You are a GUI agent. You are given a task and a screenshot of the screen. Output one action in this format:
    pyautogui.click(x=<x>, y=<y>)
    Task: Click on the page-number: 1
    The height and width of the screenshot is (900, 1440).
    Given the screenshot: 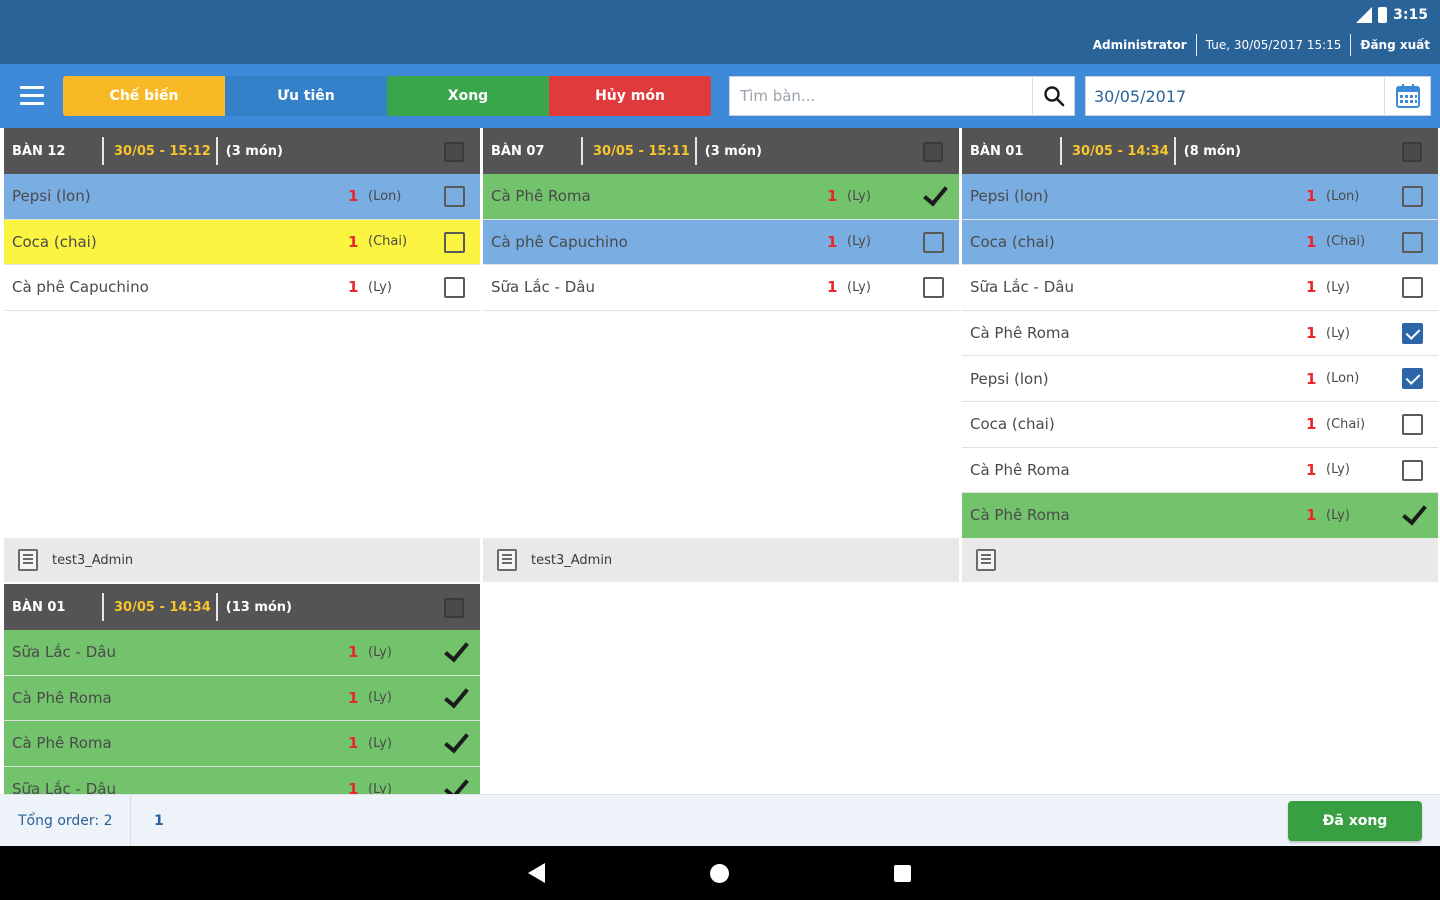 What is the action you would take?
    pyautogui.click(x=159, y=821)
    